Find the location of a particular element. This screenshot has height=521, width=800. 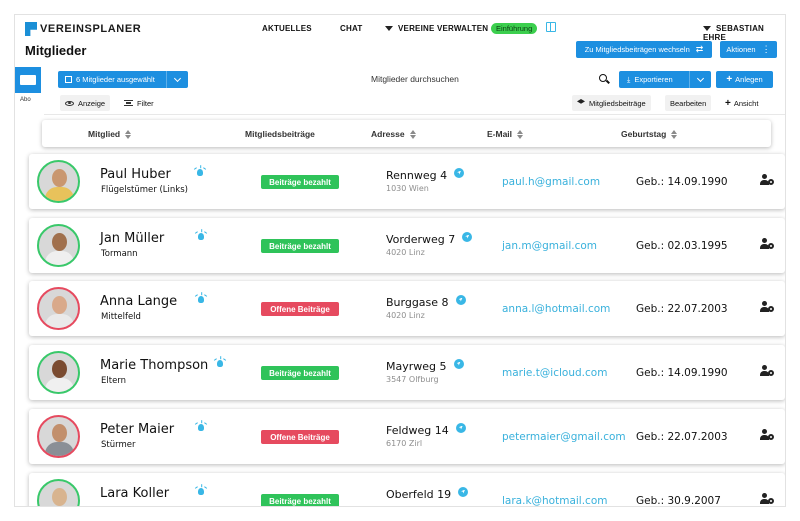

member-name: Anna Lange is located at coordinates (138, 301).